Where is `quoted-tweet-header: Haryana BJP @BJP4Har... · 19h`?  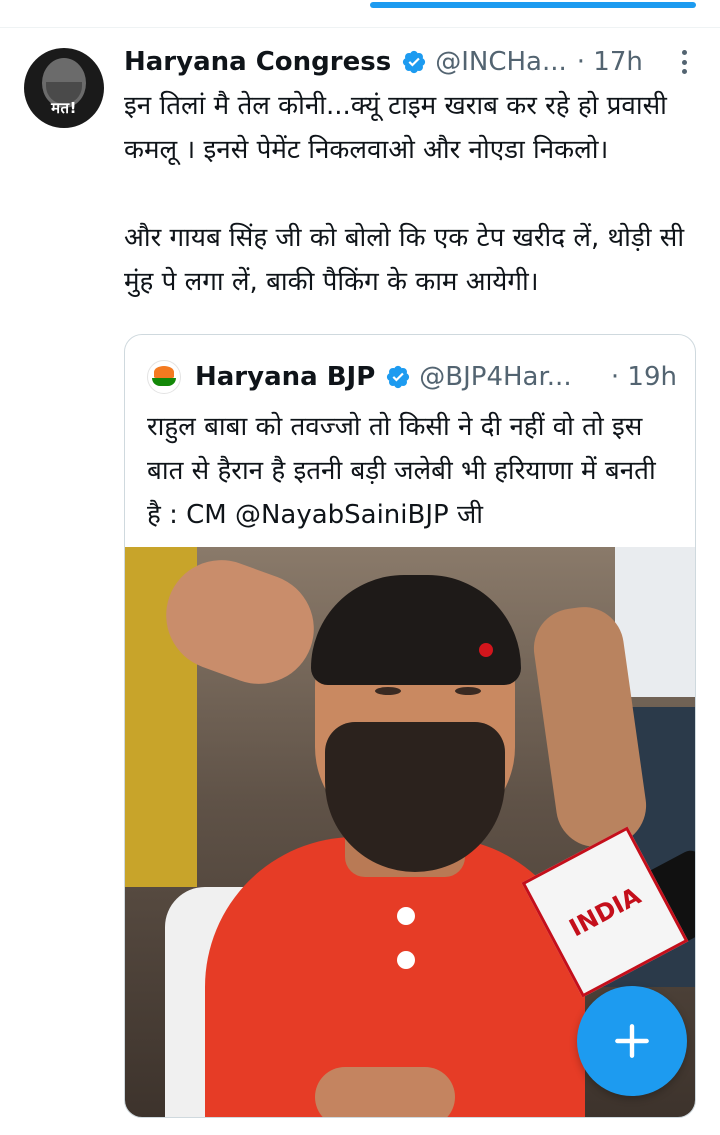
quoted-tweet-header: Haryana BJP @BJP4Har... · 19h is located at coordinates (412, 377).